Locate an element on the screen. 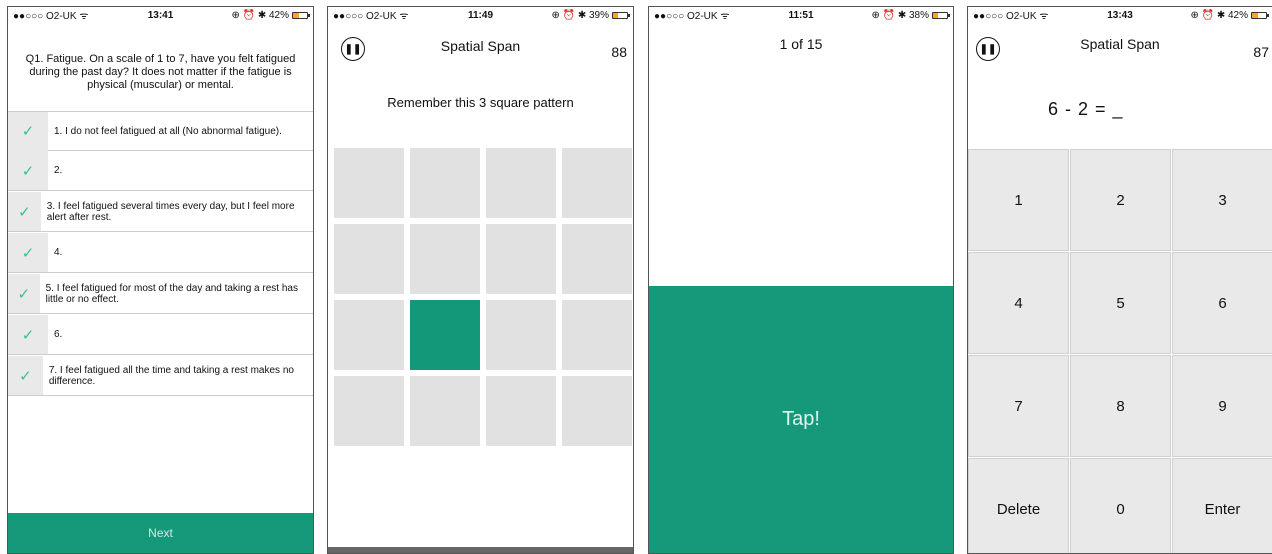 Image resolution: width=1272 pixels, height=554 pixels. answer-option: ✓ 4. is located at coordinates (160, 253).